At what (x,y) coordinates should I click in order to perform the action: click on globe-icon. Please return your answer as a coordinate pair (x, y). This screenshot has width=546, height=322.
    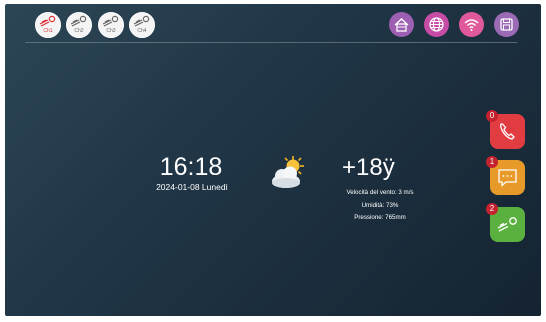
    Looking at the image, I should click on (436, 24).